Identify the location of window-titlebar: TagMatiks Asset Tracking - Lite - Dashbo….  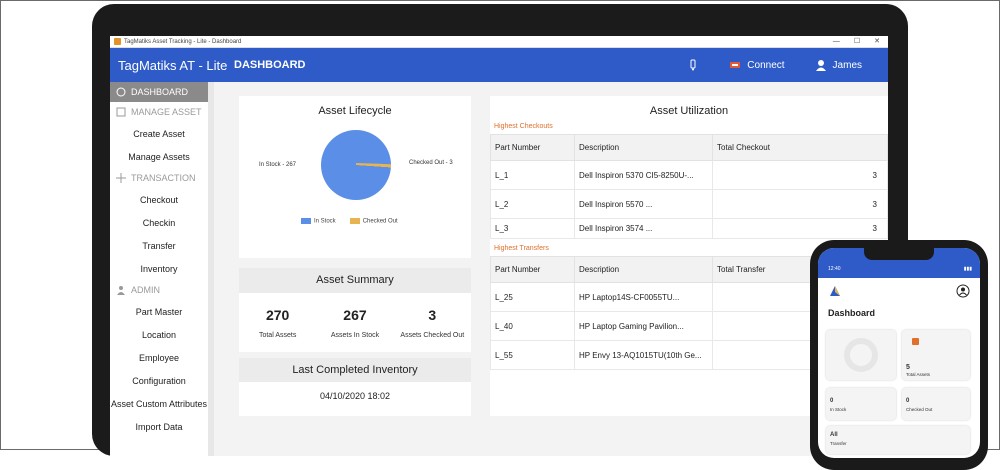
(499, 42).